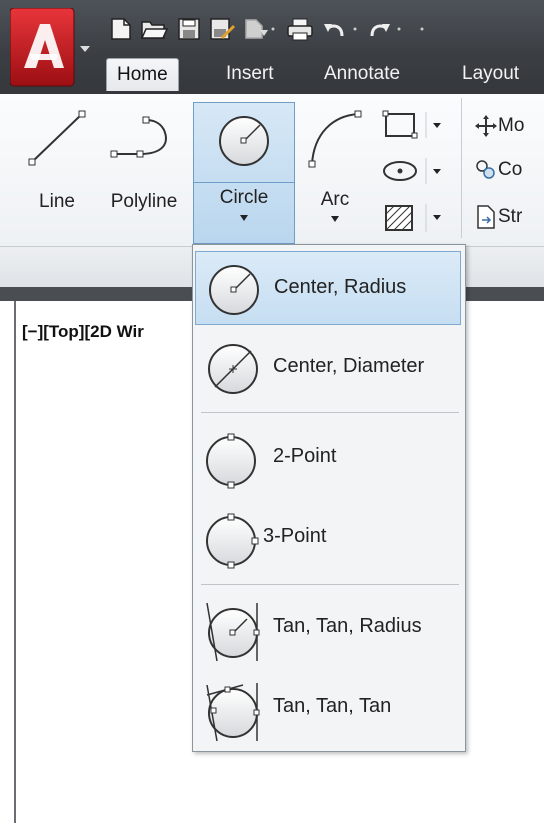 The width and height of the screenshot is (544, 823). I want to click on menu-item-label: 3-Point, so click(295, 536).